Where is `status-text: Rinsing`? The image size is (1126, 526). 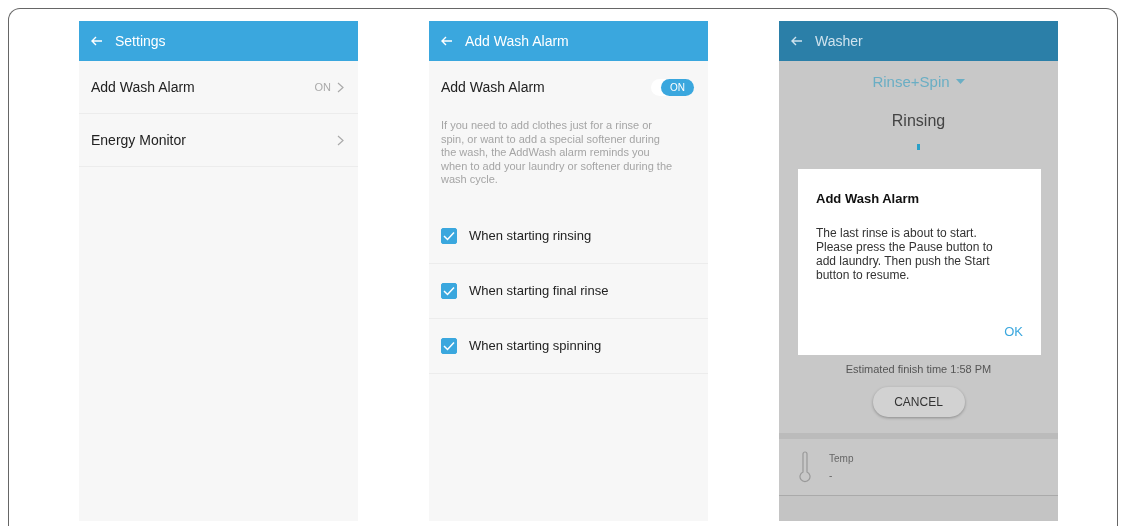
status-text: Rinsing is located at coordinates (918, 121).